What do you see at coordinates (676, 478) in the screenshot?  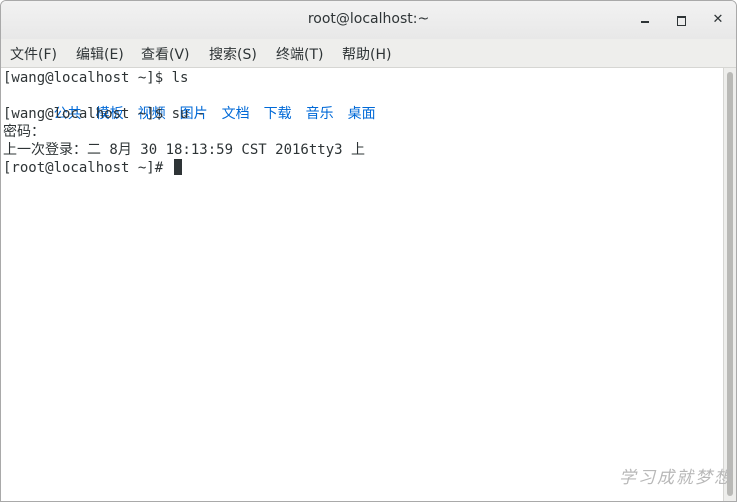 I see `watermark: 学习成就梦想` at bounding box center [676, 478].